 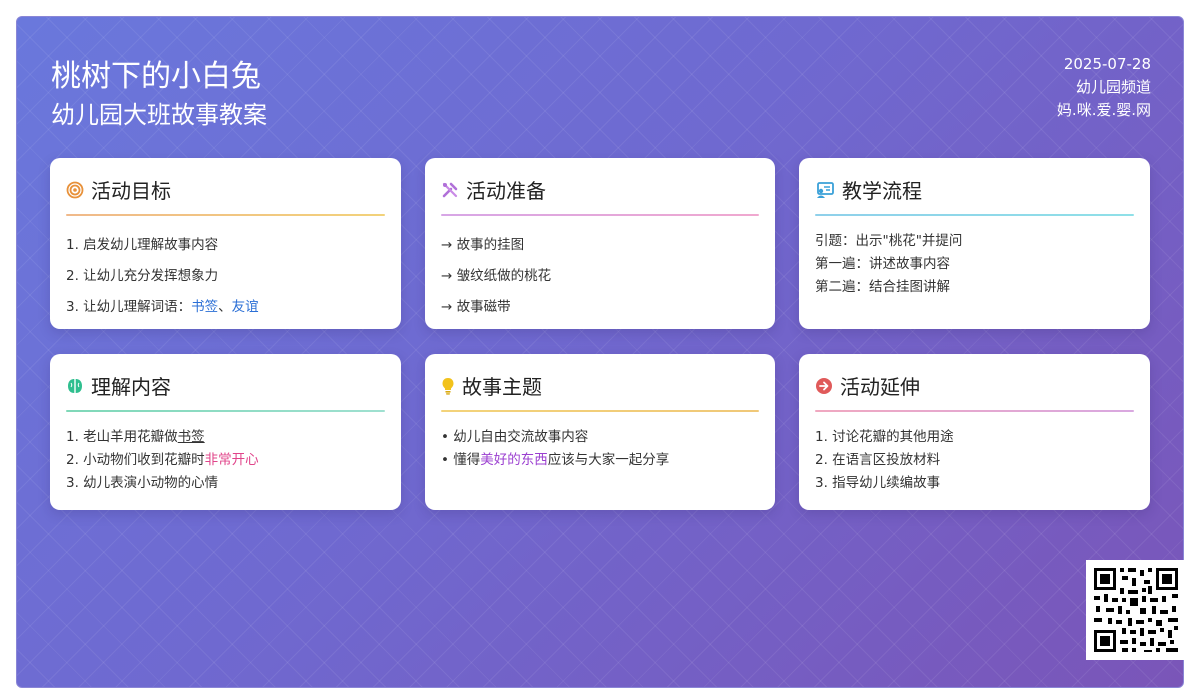 I want to click on list-item: • 懂得美好的东西应该与大家一起分享, so click(x=602, y=460).